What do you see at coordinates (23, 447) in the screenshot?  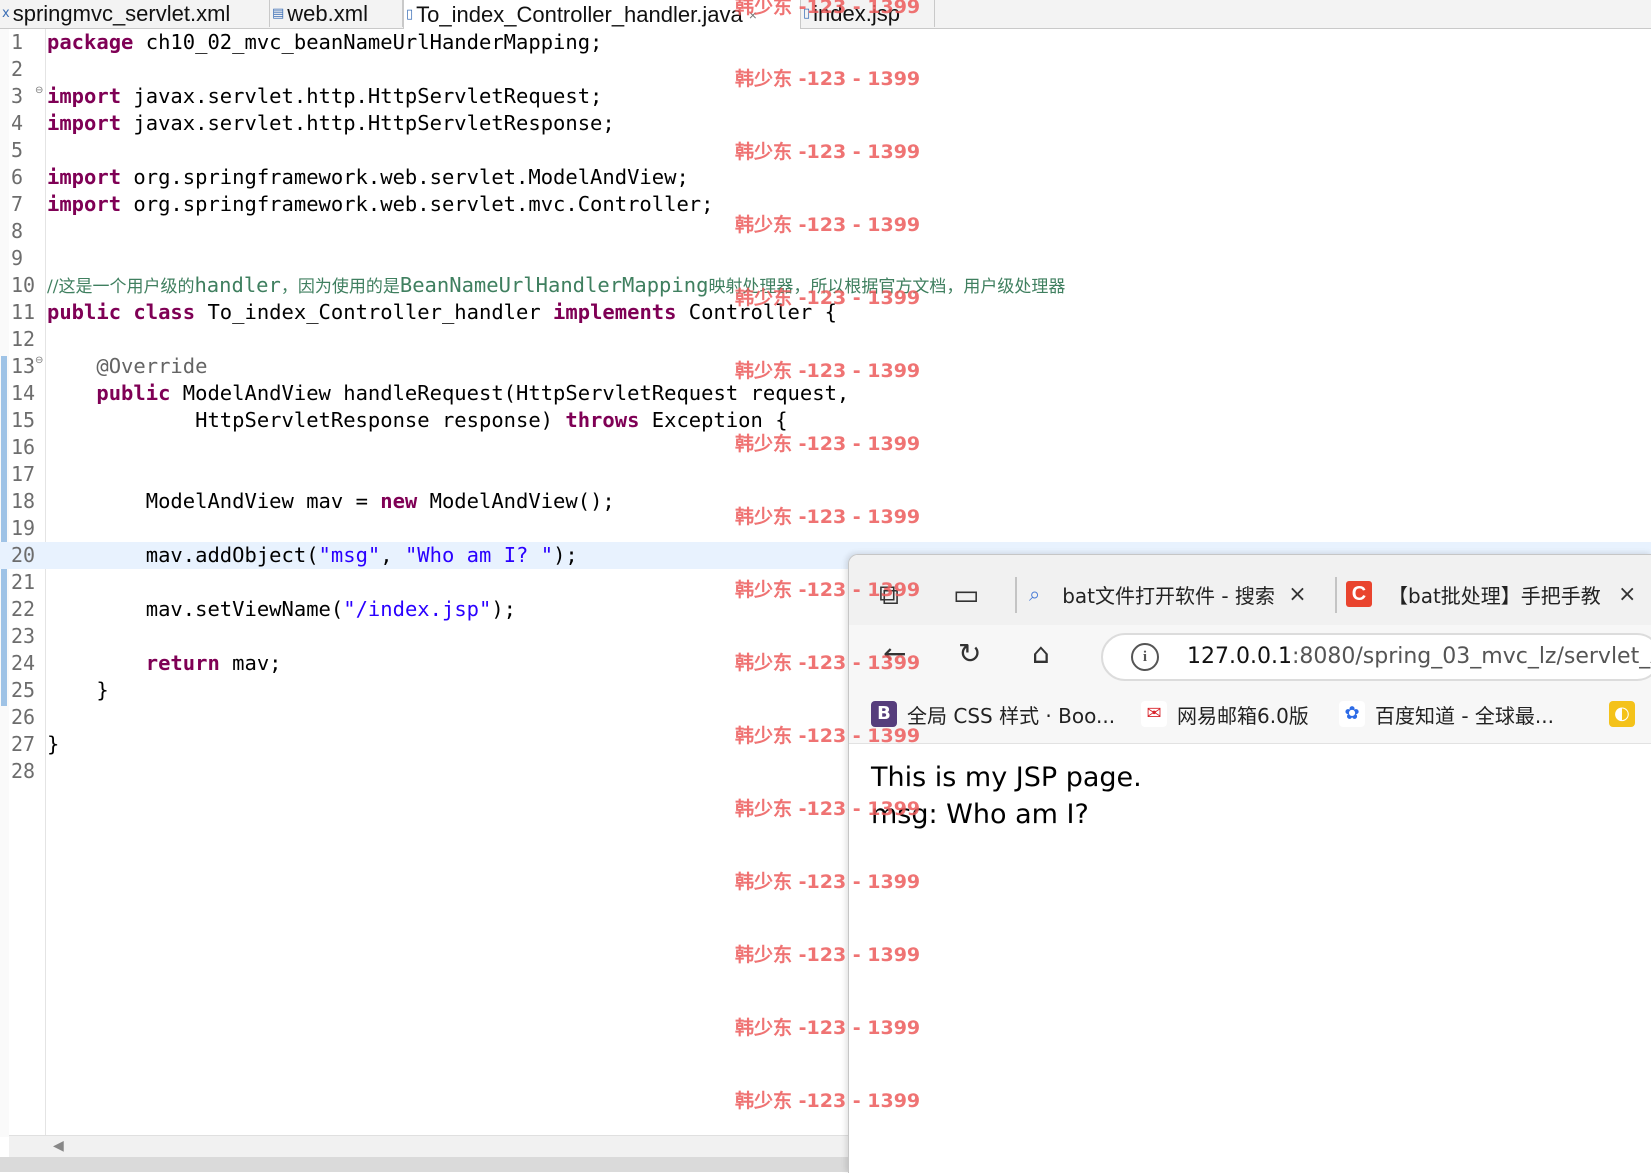 I see `line-number: 16` at bounding box center [23, 447].